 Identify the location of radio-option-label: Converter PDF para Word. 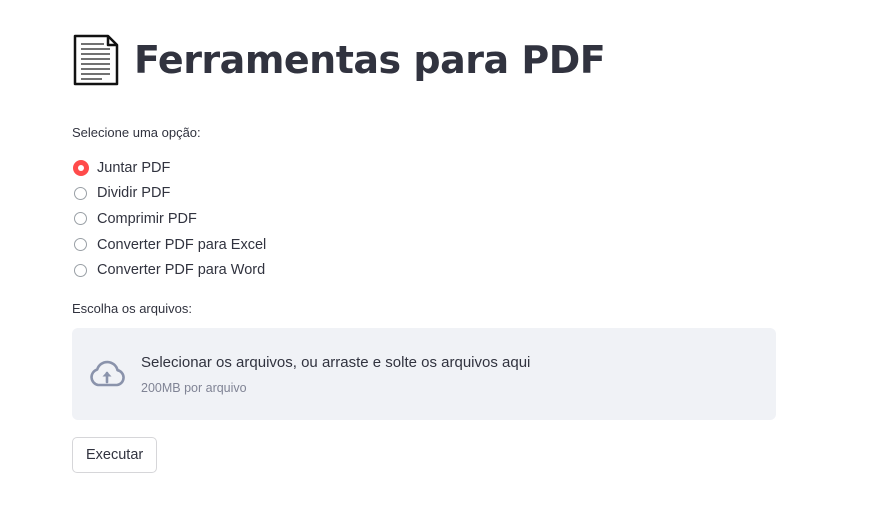
(181, 270).